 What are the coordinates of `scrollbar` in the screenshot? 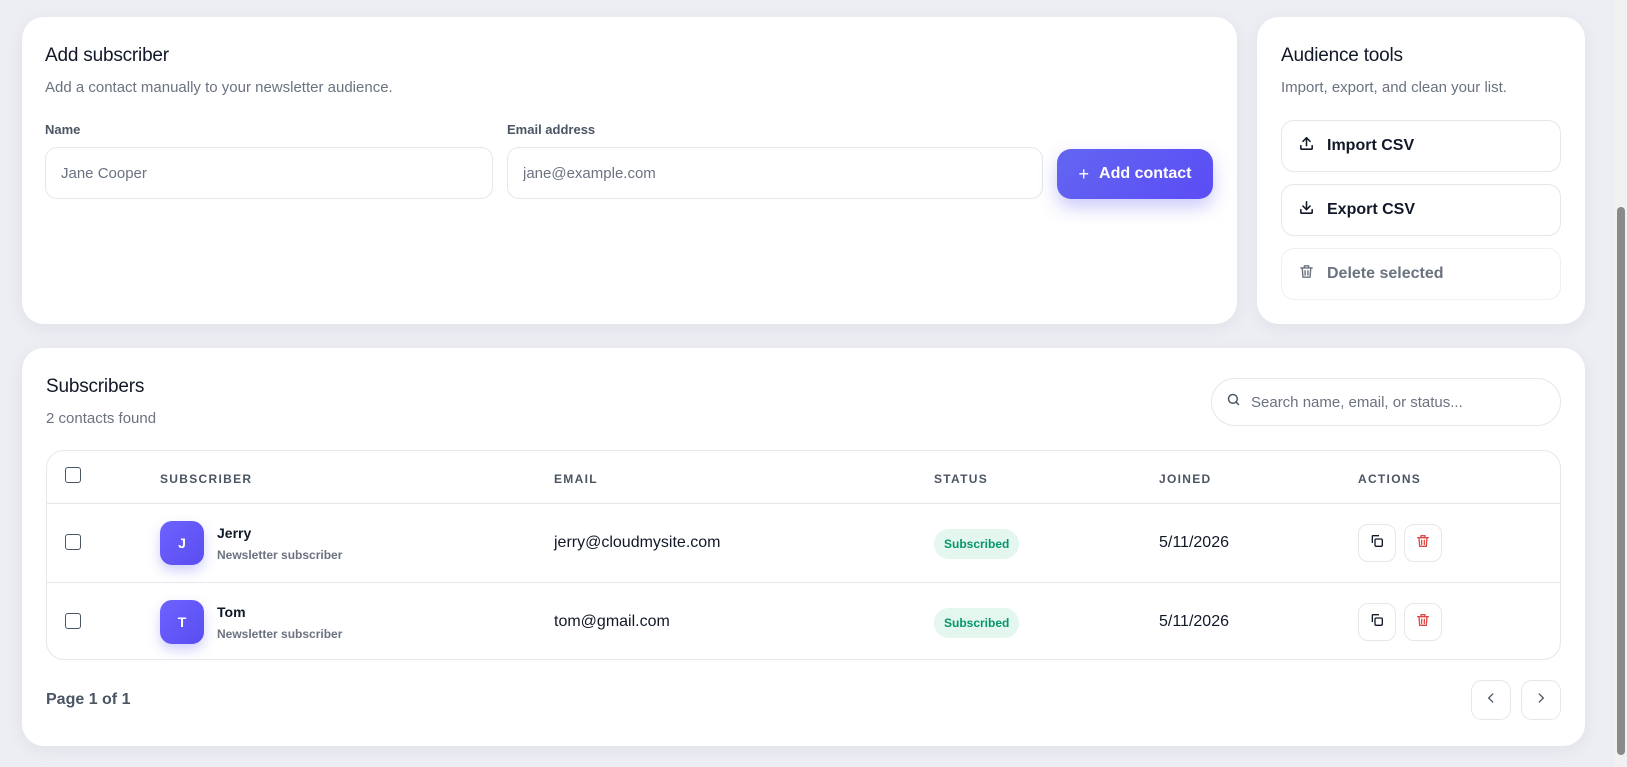 It's located at (1621, 383).